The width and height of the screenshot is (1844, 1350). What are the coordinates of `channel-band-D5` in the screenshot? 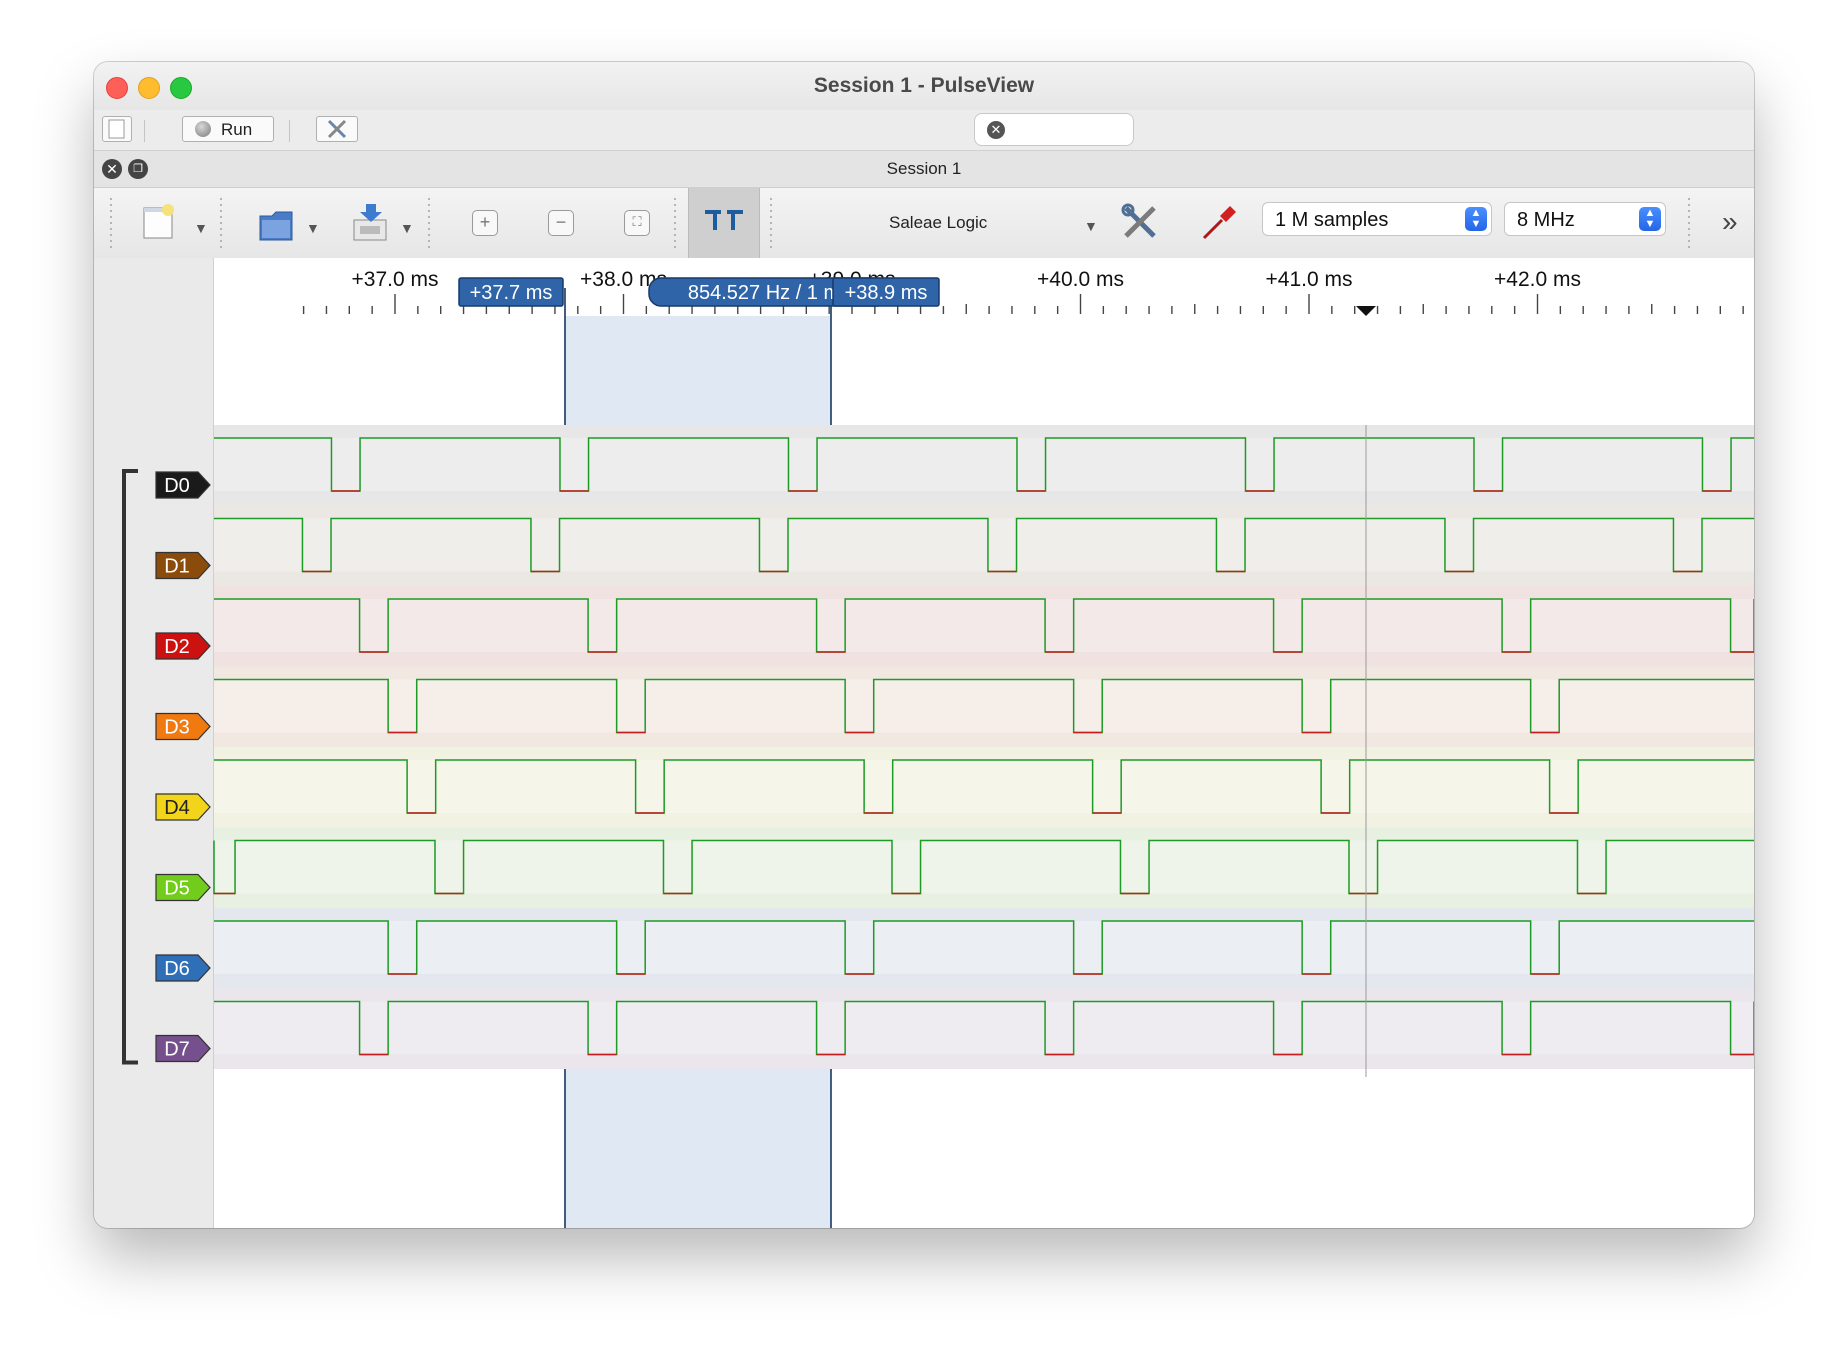 It's located at (984, 867).